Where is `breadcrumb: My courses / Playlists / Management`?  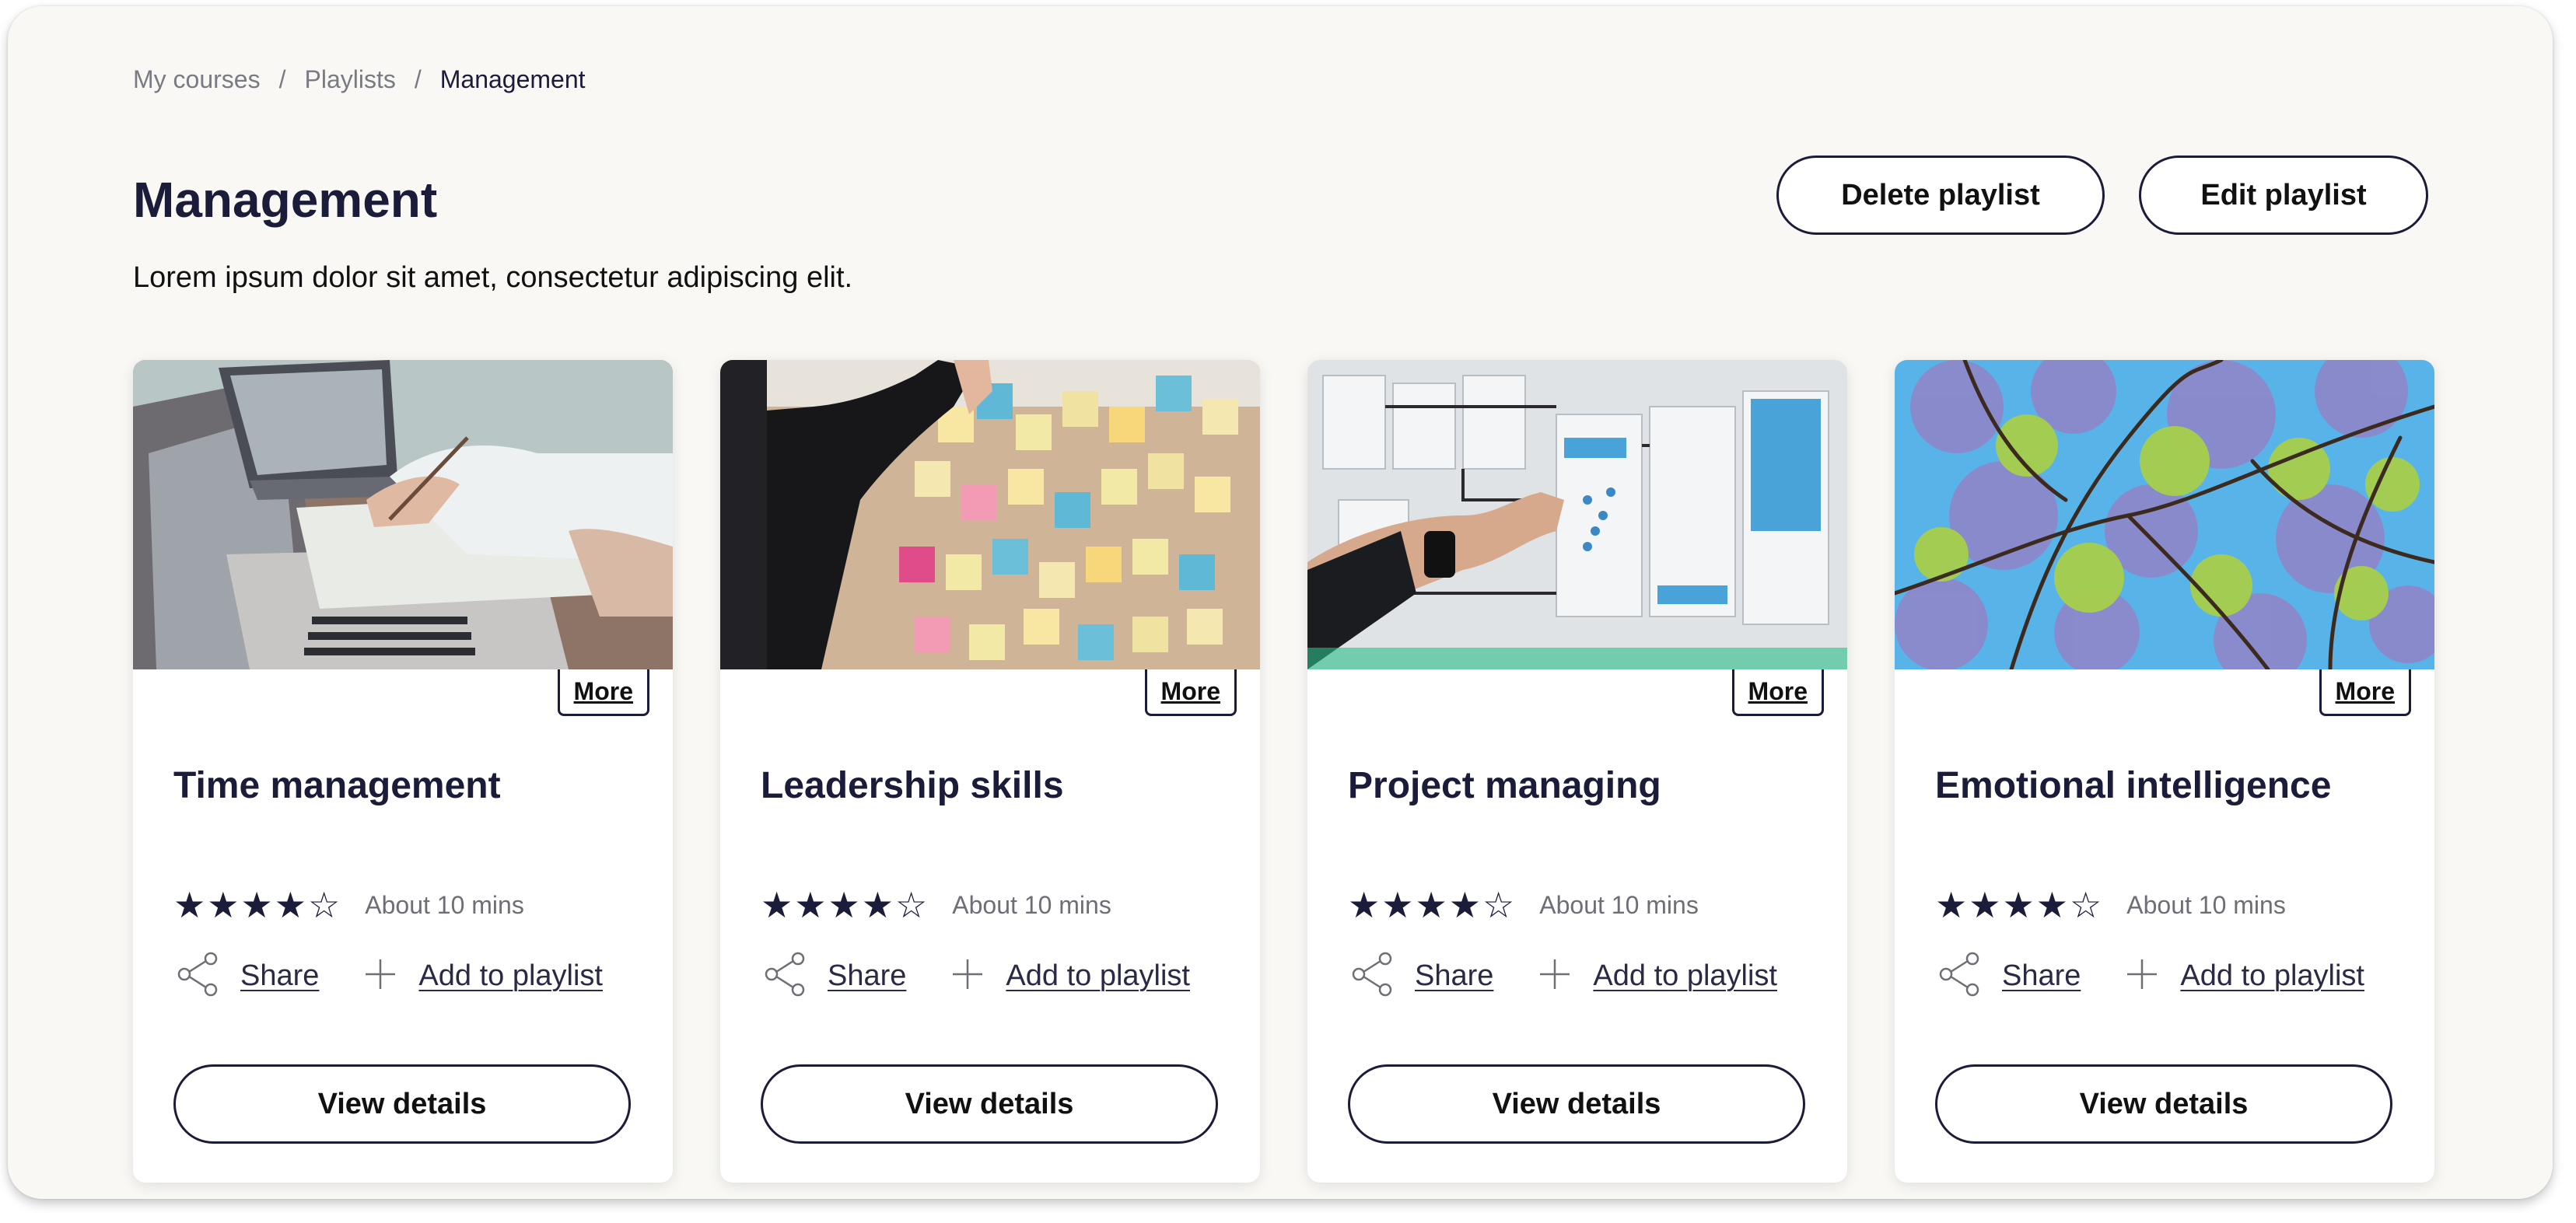
breadcrumb: My courses / Playlists / Management is located at coordinates (359, 80).